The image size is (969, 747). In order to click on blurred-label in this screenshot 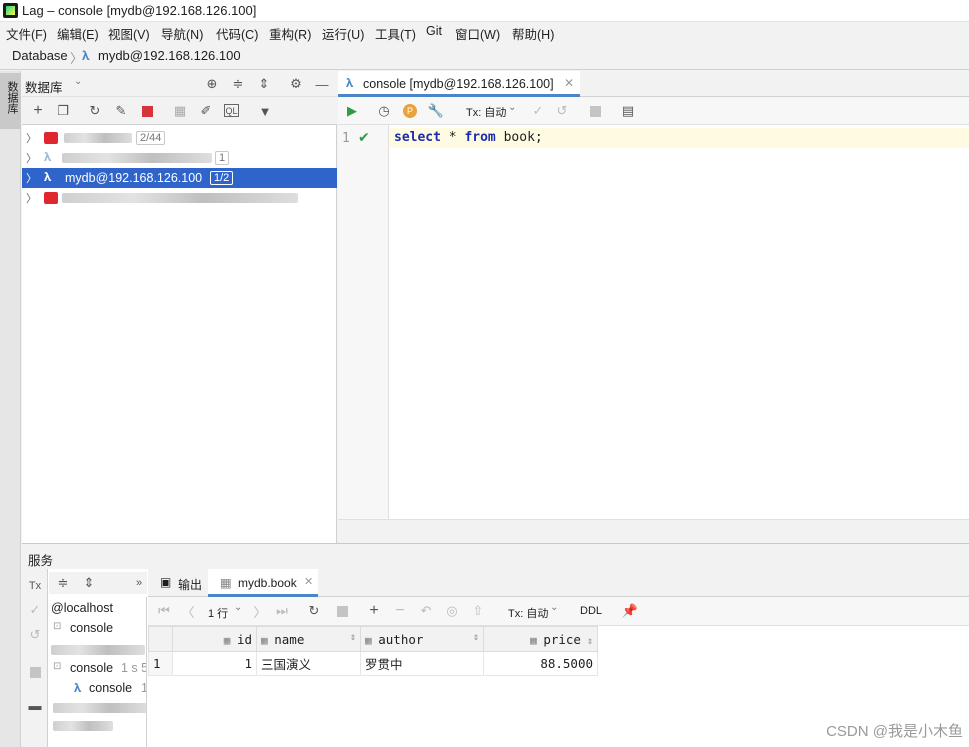, I will do `click(98, 650)`.